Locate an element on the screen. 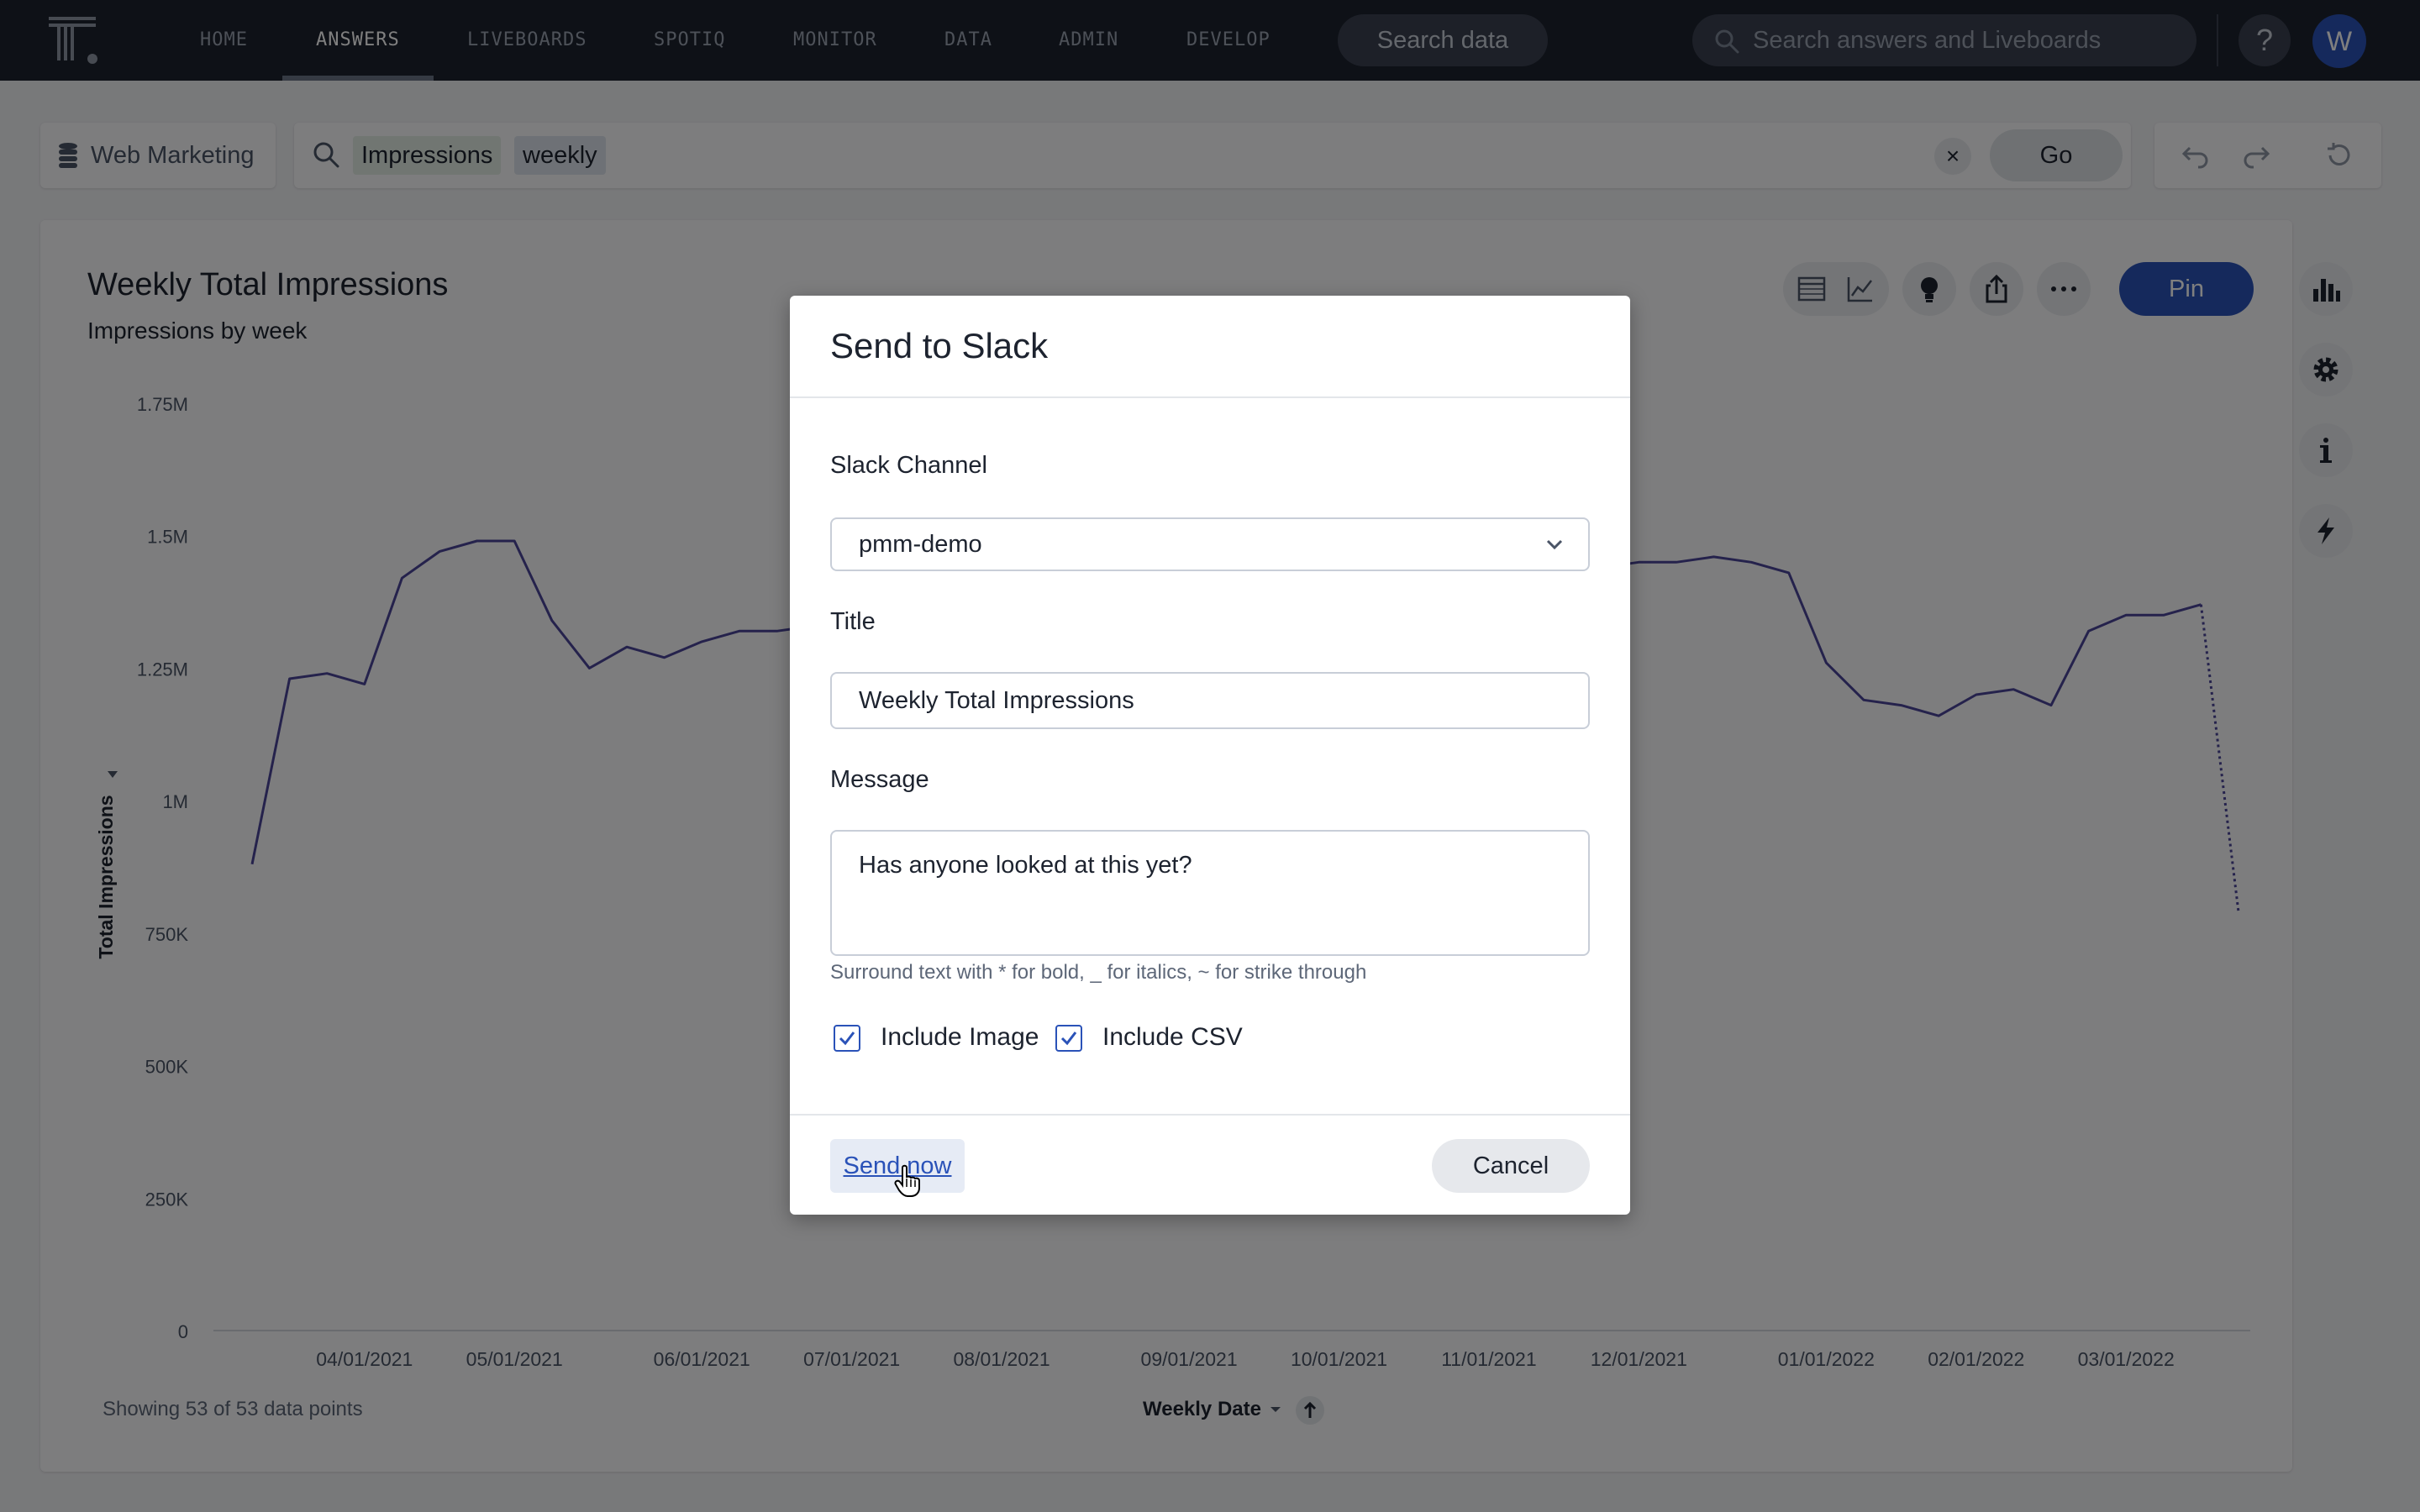 The image size is (2420, 1512). message-label: Message is located at coordinates (879, 779).